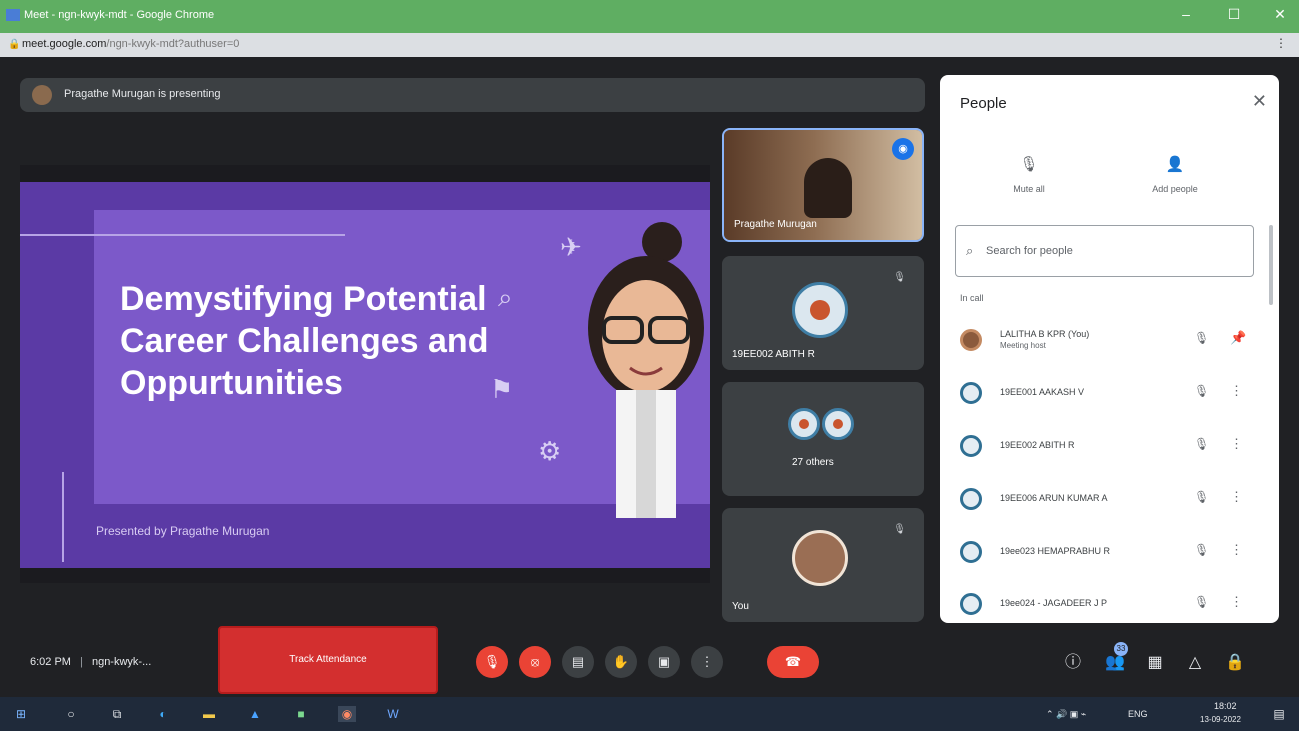 The width and height of the screenshot is (1299, 731). Describe the element at coordinates (502, 389) in the screenshot. I see `rocket-icon: ⚑` at that location.